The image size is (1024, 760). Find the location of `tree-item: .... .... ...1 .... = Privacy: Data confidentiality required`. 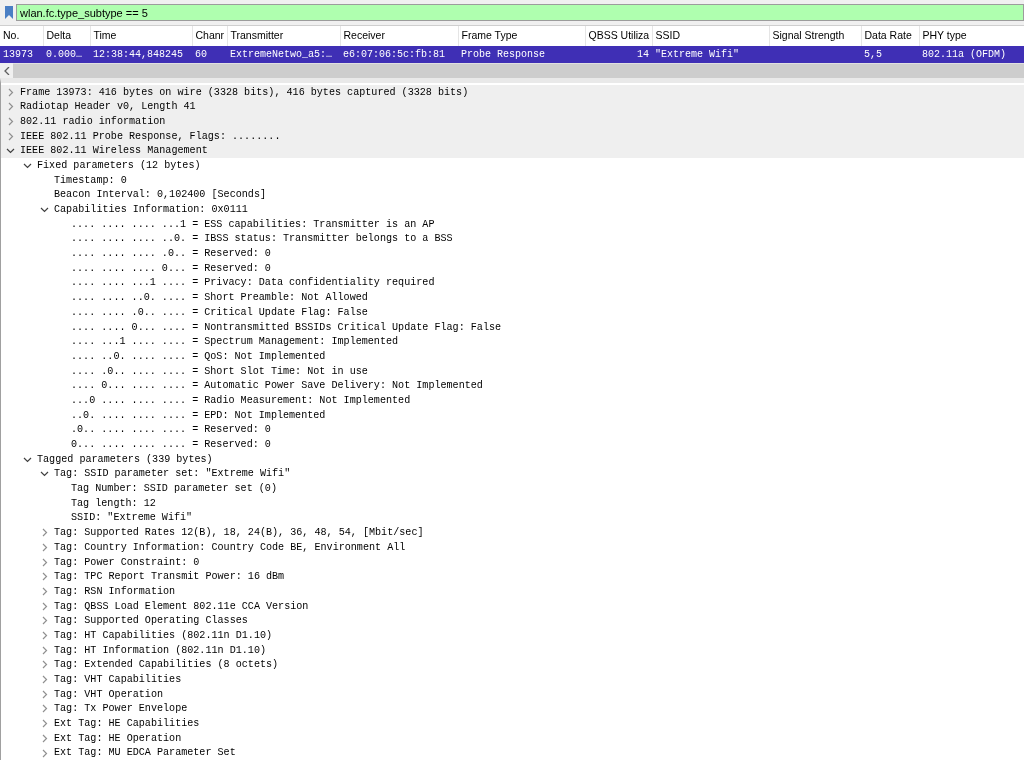

tree-item: .... .... ...1 .... = Privacy: Data confidentiality required is located at coordinates (253, 283).